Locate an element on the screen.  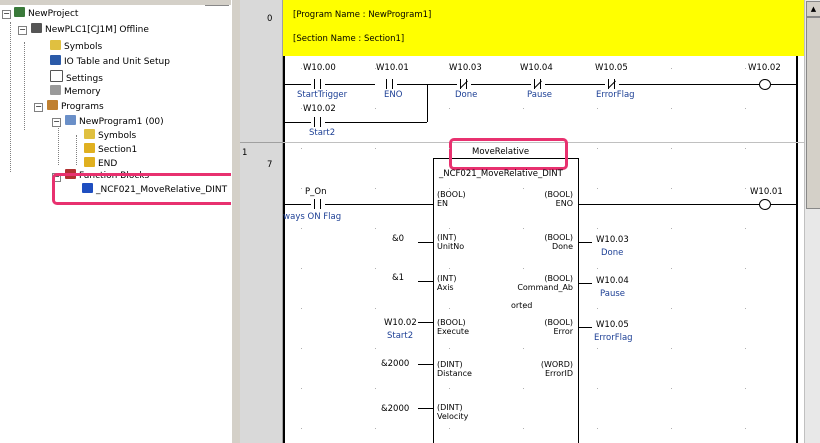
coil-address: W10.02 is located at coordinates (764, 68).